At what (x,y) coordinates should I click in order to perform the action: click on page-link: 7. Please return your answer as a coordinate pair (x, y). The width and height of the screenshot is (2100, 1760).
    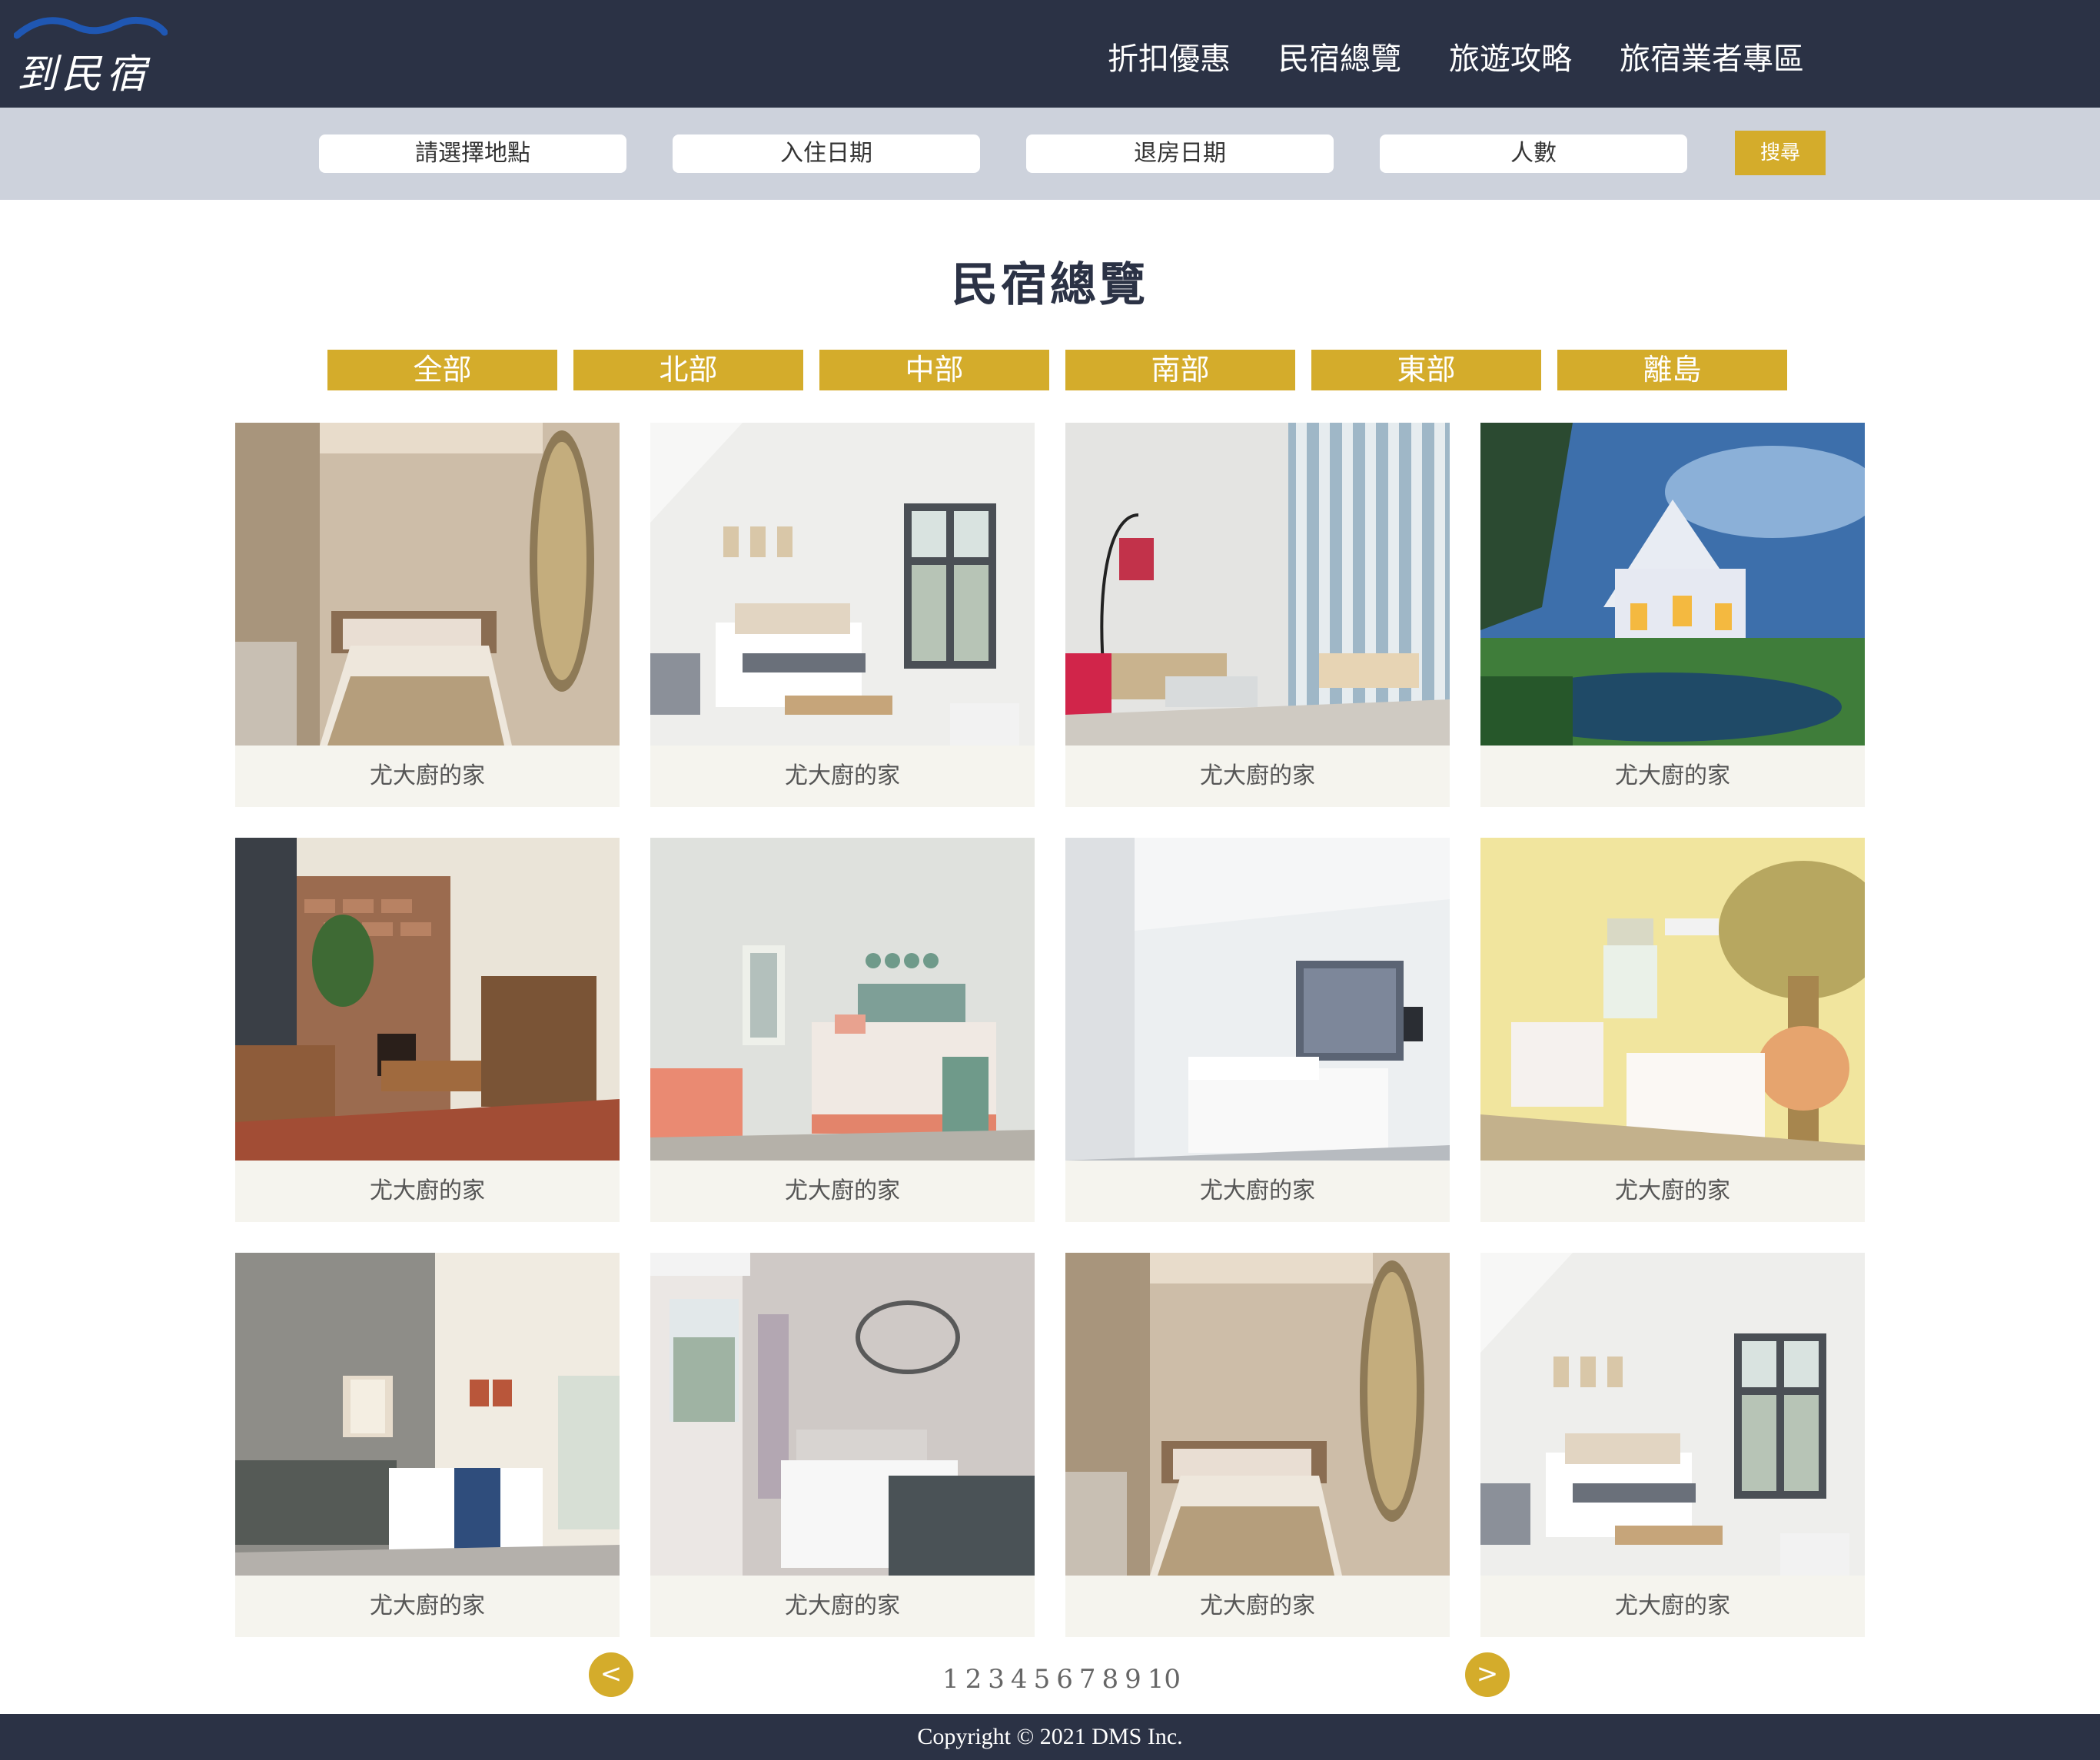
    Looking at the image, I should click on (1087, 1679).